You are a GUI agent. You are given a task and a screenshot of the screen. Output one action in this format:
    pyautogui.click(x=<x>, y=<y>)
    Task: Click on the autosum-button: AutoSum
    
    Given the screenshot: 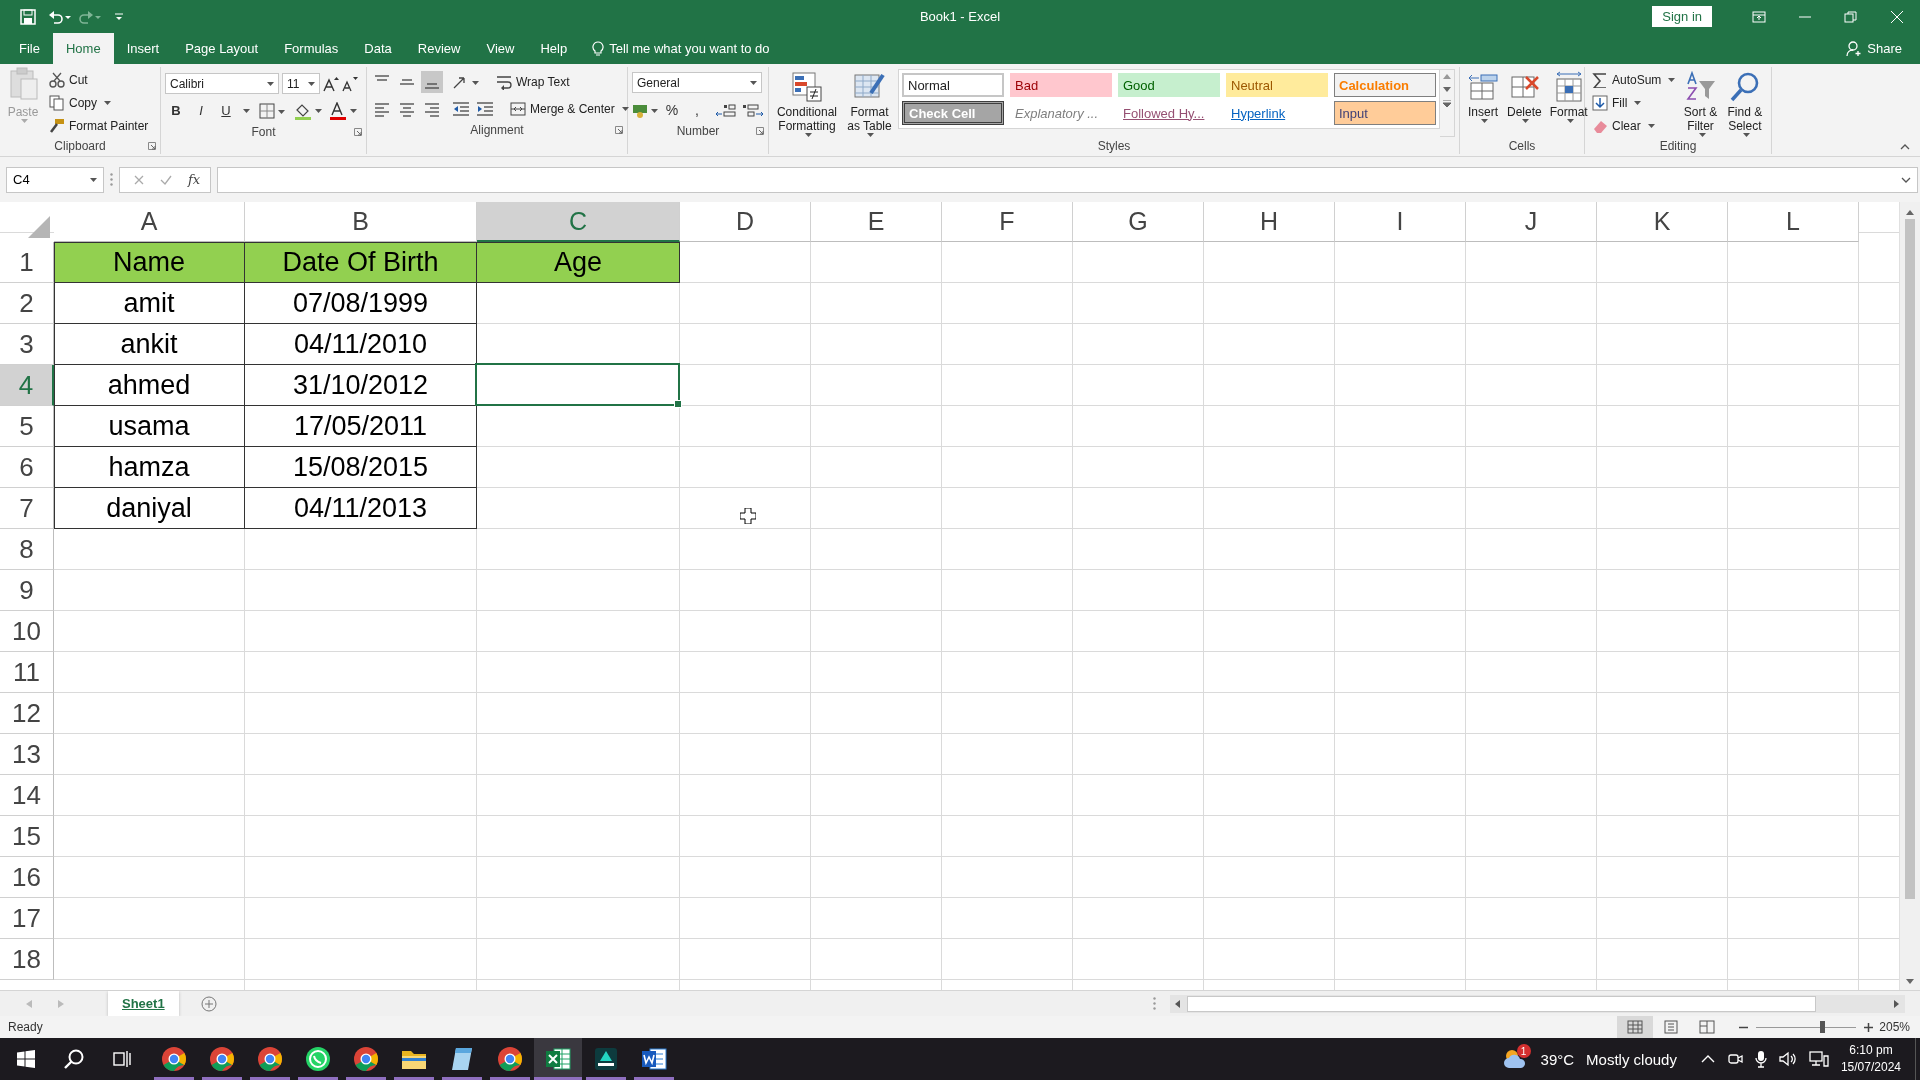 What is the action you would take?
    pyautogui.click(x=1634, y=79)
    